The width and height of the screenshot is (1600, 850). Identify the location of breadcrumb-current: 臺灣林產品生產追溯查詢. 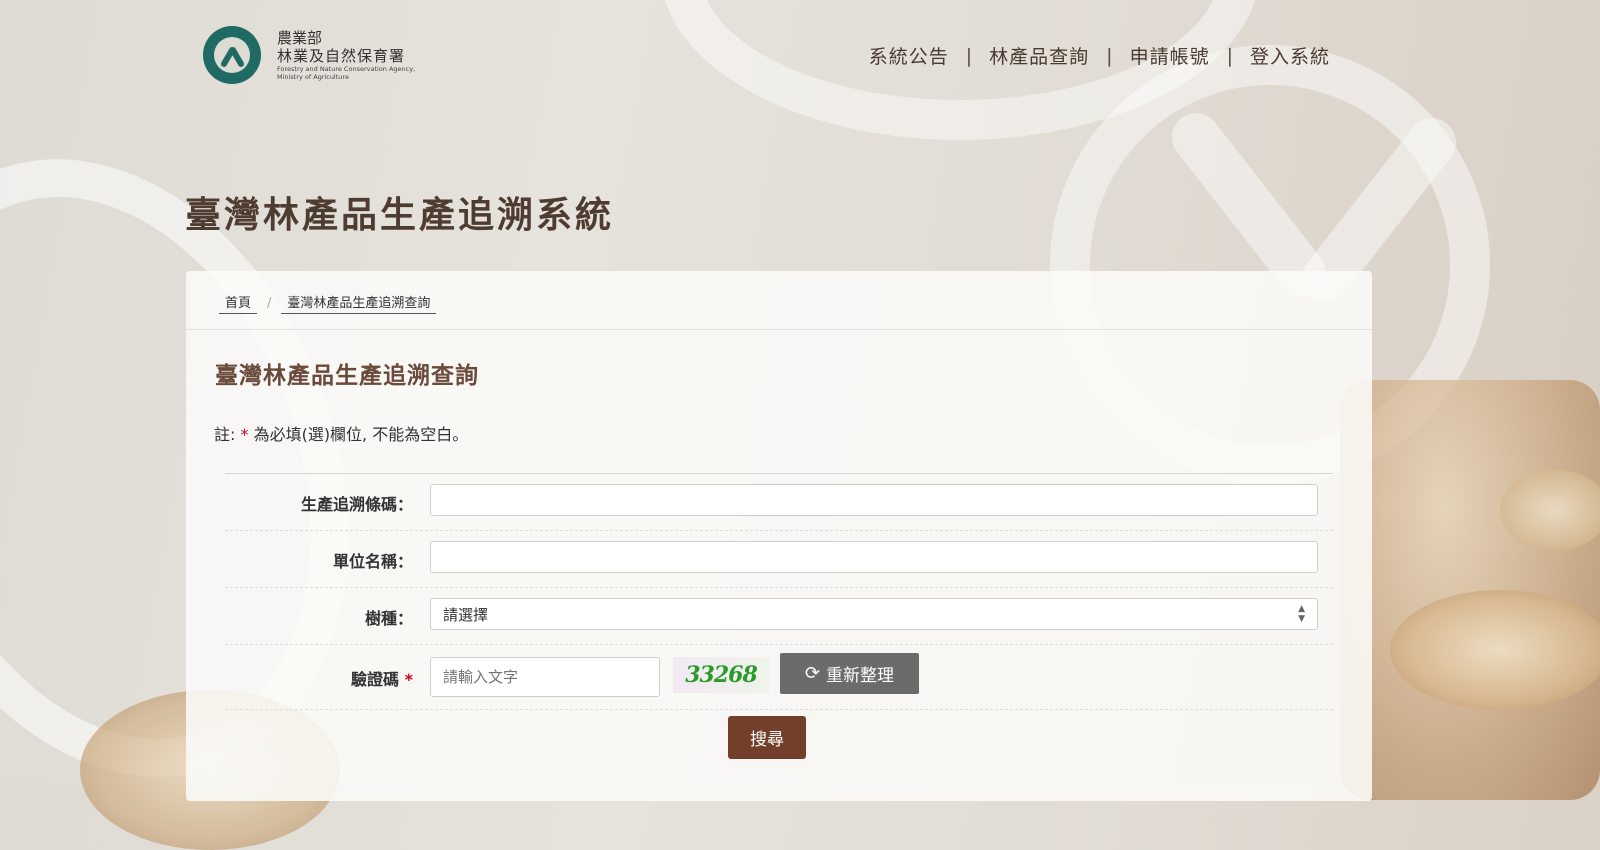
(359, 303).